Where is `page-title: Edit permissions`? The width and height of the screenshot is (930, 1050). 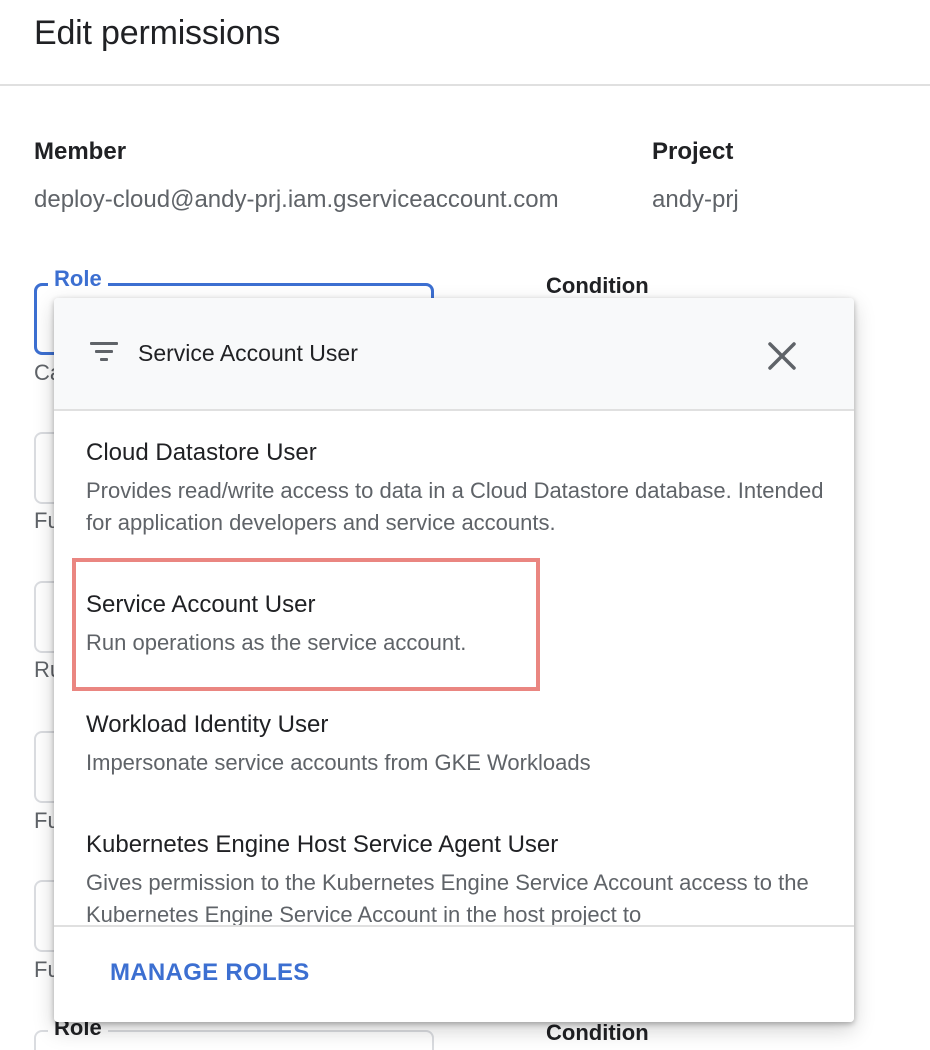 page-title: Edit permissions is located at coordinates (157, 33).